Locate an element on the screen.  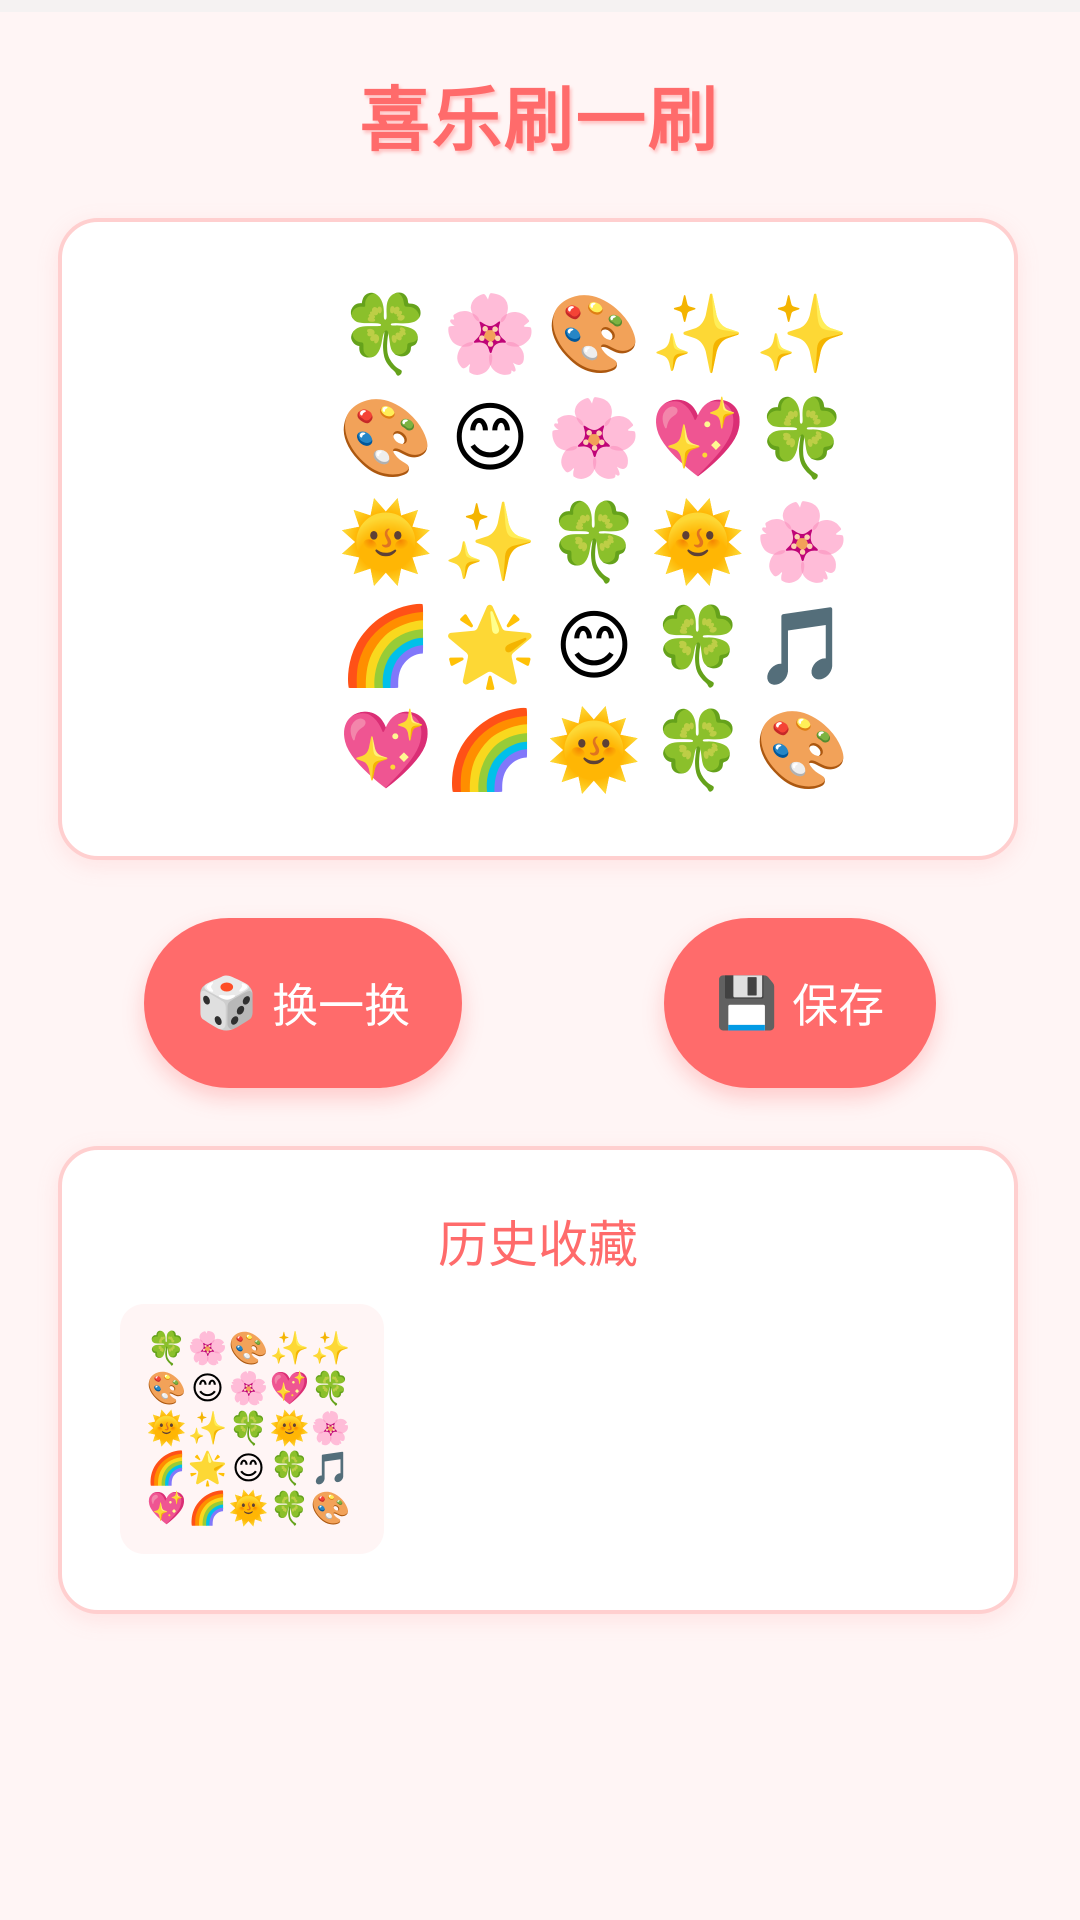
save-button: 💾 保存 is located at coordinates (800, 1003).